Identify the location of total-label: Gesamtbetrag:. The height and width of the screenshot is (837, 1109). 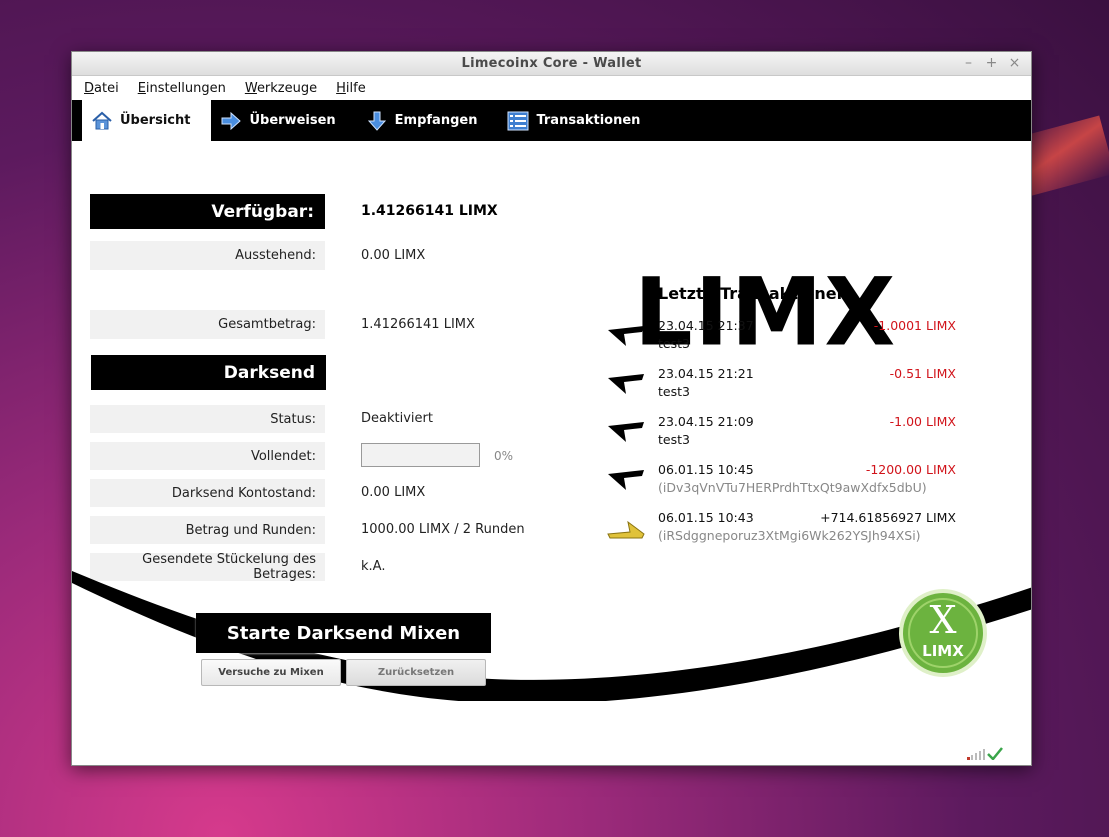
(207, 324).